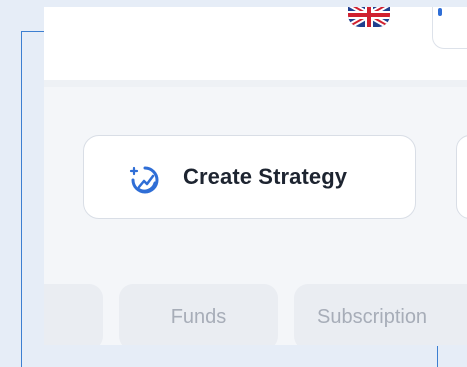 This screenshot has height=367, width=467. What do you see at coordinates (461, 177) in the screenshot?
I see `secondary-action-card` at bounding box center [461, 177].